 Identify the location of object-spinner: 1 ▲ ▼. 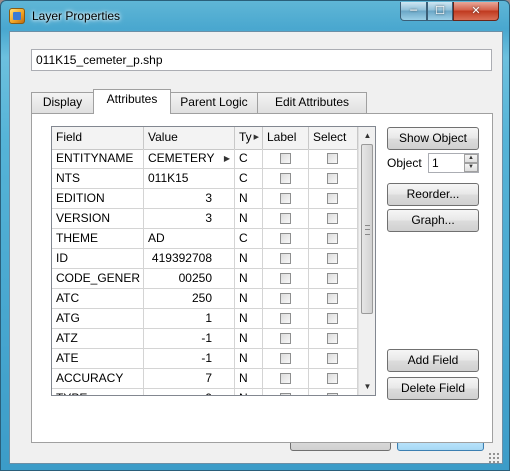
(453, 163).